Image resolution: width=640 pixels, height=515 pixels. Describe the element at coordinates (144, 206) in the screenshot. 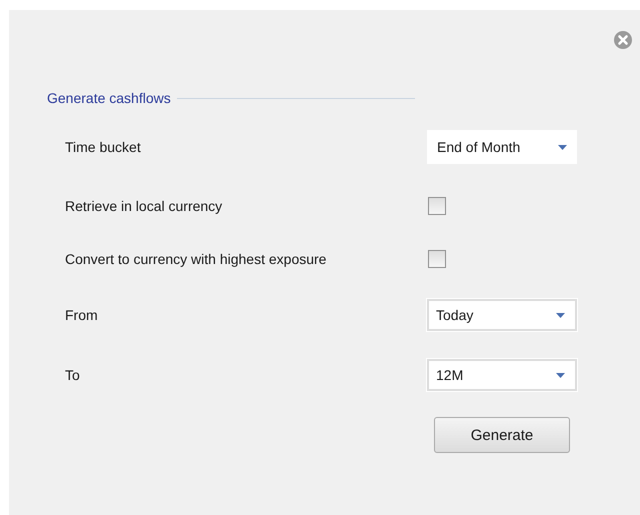

I see `checkbox-label: Retrieve in local currency` at that location.